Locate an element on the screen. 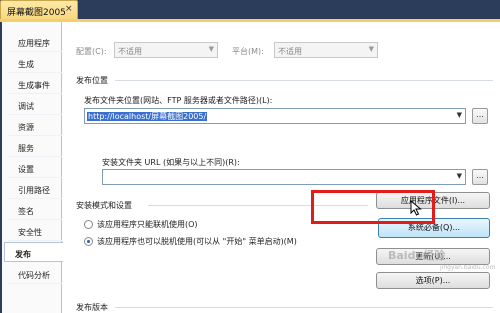  publish-folder-value: http://localhost/屏幕截图2005/ is located at coordinates (147, 116).